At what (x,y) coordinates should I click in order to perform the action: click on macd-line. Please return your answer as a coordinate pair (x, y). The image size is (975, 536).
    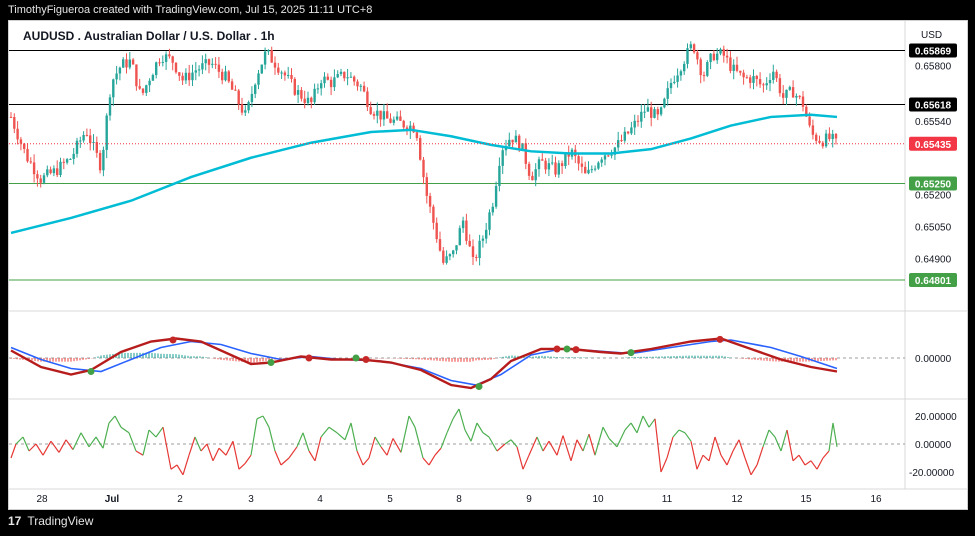
    Looking at the image, I should click on (424, 363).